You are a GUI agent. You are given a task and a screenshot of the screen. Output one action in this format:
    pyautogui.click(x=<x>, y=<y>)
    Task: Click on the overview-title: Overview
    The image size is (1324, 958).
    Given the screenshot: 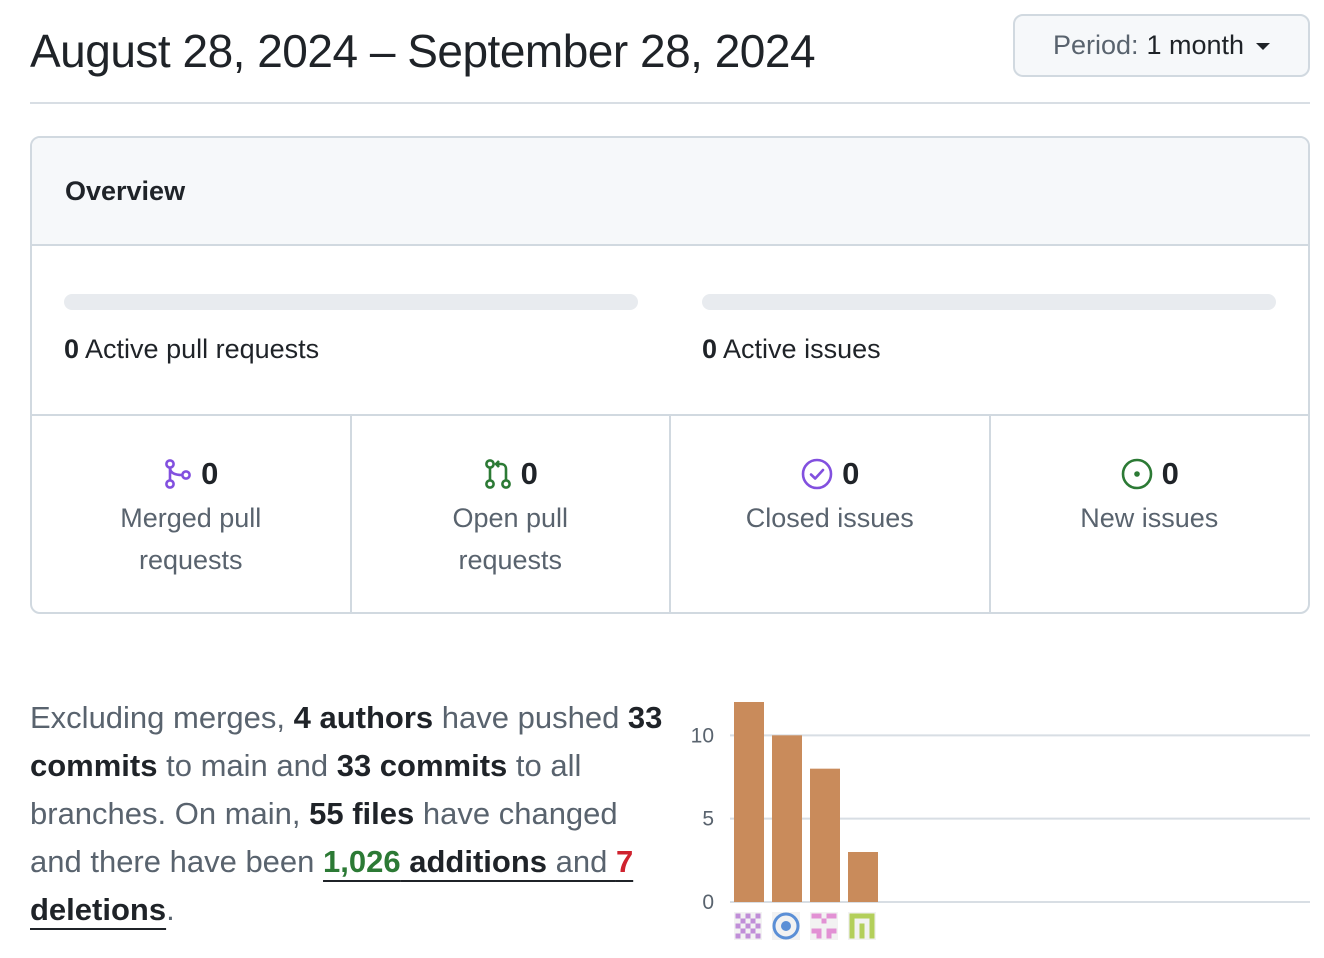 What is the action you would take?
    pyautogui.click(x=125, y=190)
    